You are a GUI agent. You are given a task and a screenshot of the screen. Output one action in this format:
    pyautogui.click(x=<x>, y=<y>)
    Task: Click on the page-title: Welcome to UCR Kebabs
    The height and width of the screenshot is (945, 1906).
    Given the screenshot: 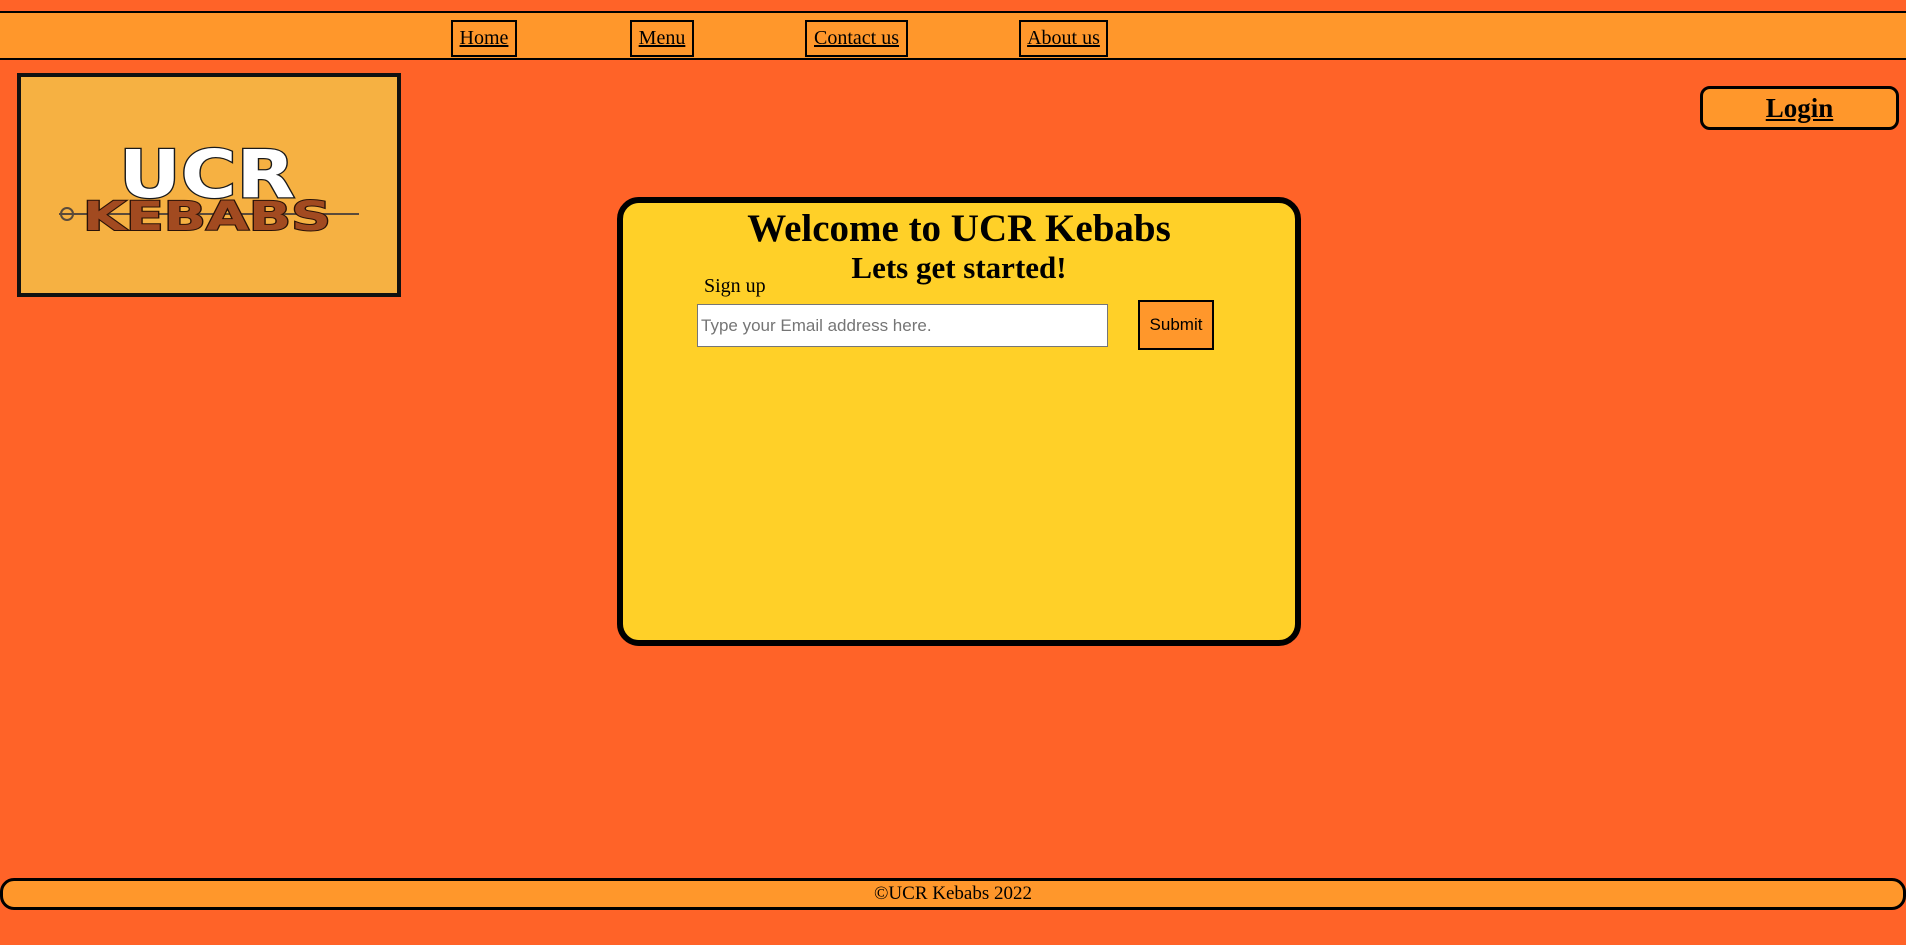 What is the action you would take?
    pyautogui.click(x=959, y=228)
    